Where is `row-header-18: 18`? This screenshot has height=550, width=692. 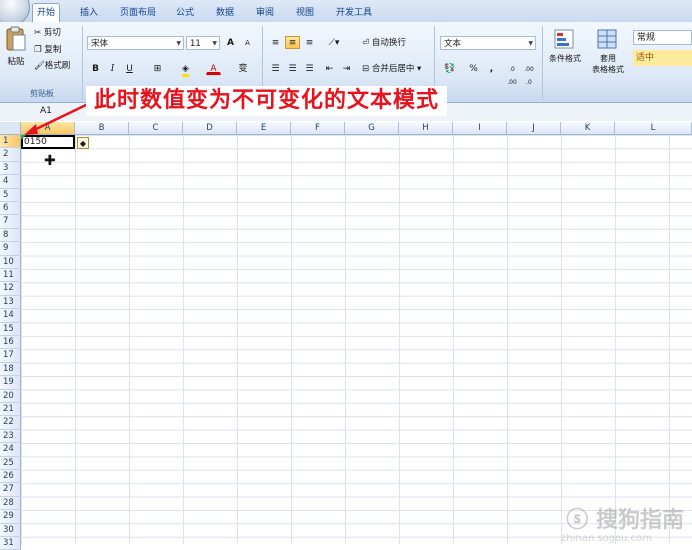
row-header-18: 18 is located at coordinates (10, 369).